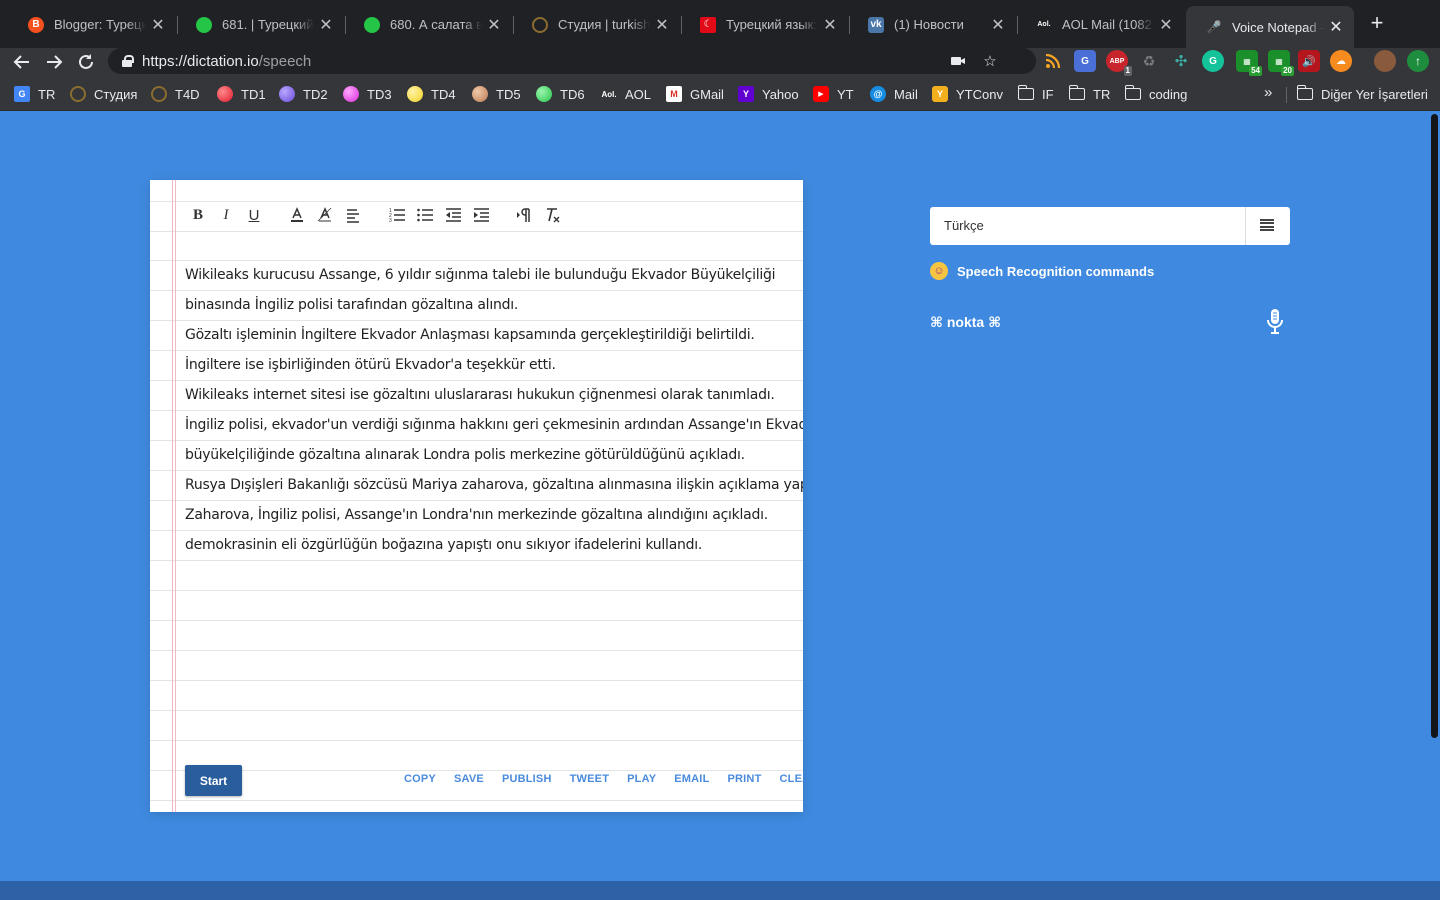 Image resolution: width=1440 pixels, height=900 pixels. Describe the element at coordinates (552, 215) in the screenshot. I see `clear-format-icon` at that location.